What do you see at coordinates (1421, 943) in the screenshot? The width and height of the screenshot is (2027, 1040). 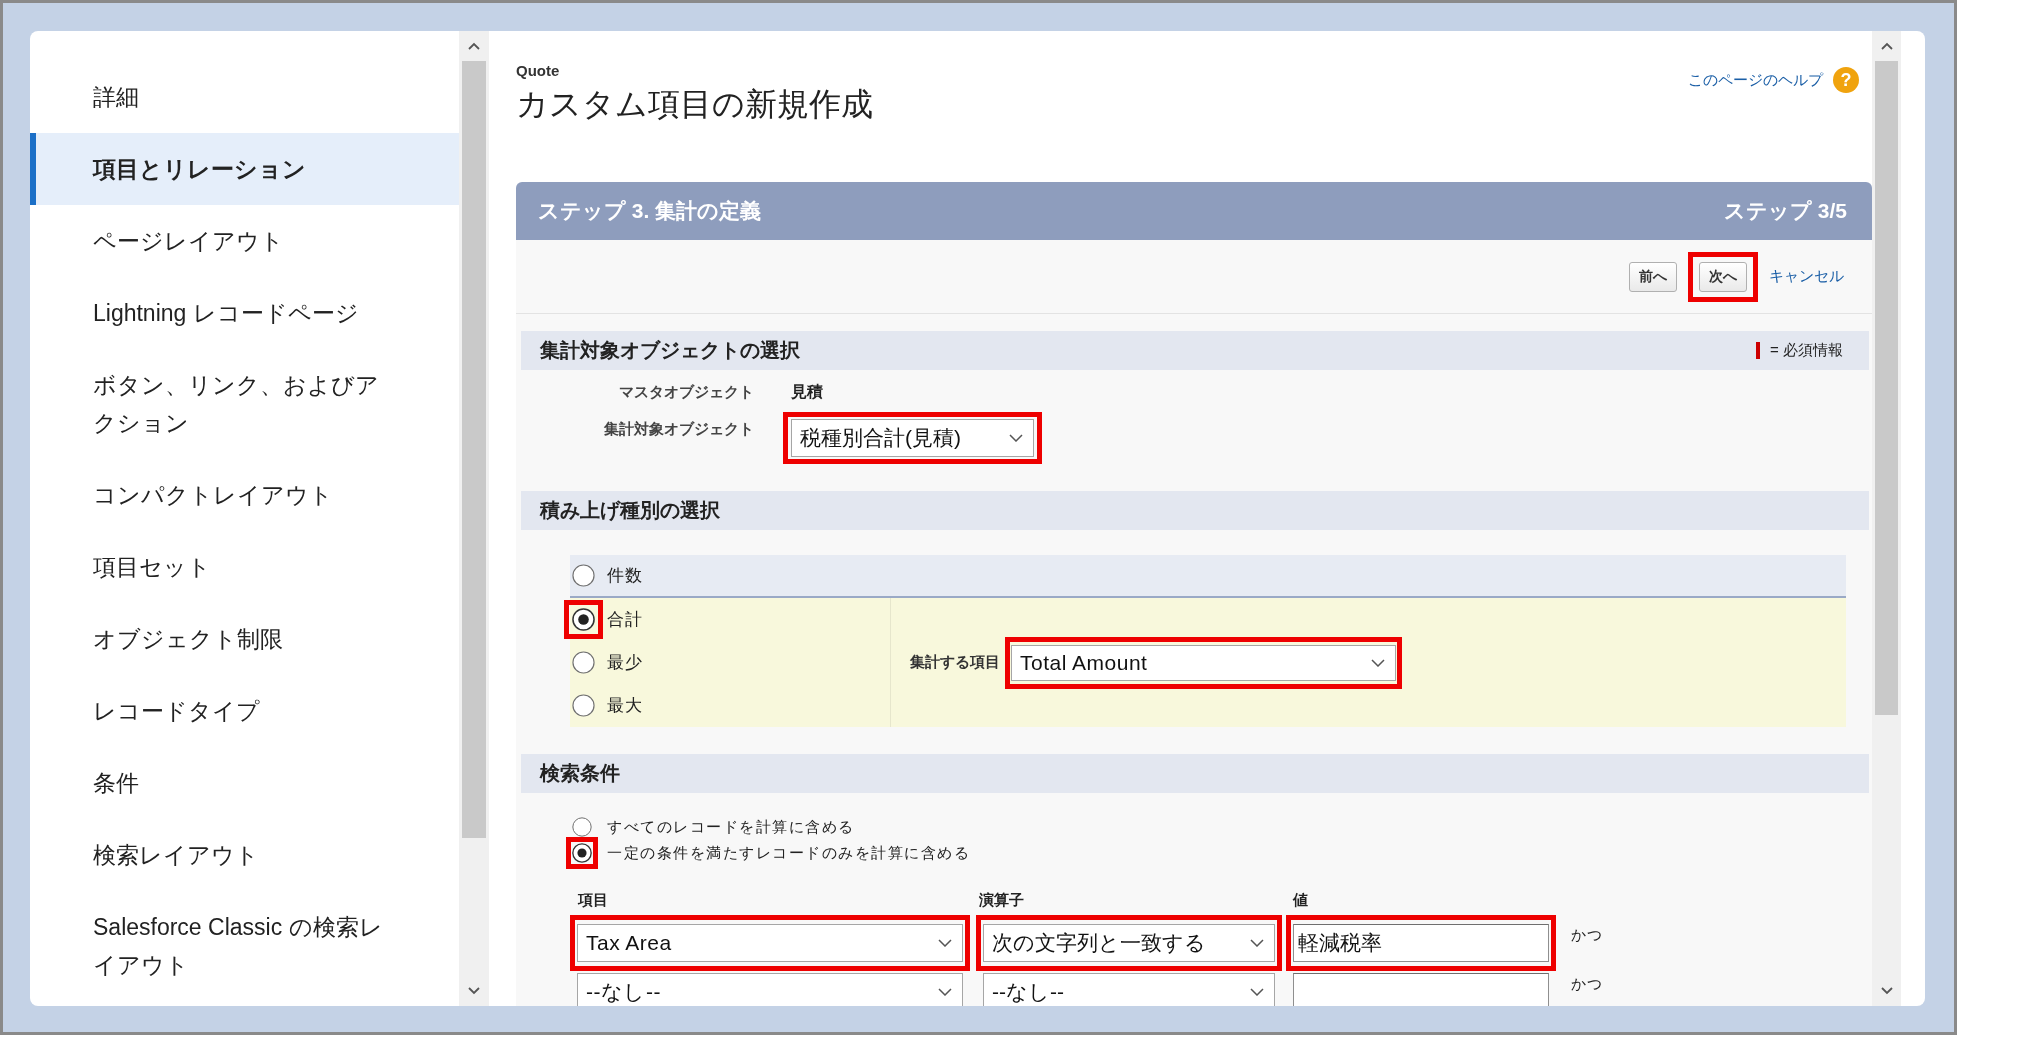 I see `input-field: 軽減税率` at bounding box center [1421, 943].